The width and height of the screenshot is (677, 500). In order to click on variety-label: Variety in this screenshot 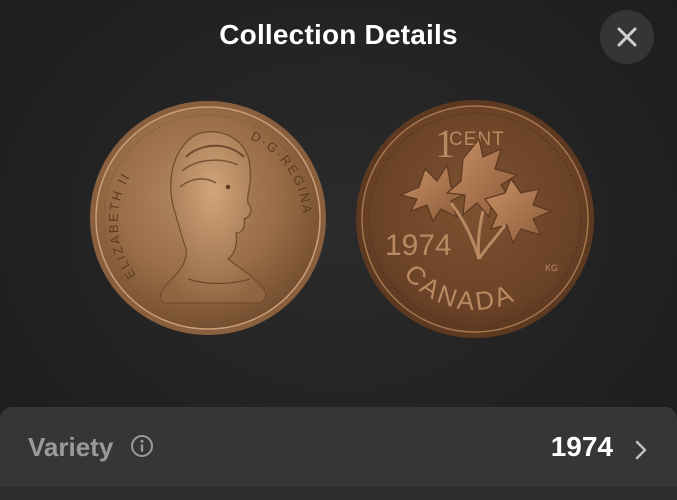, I will do `click(71, 447)`.